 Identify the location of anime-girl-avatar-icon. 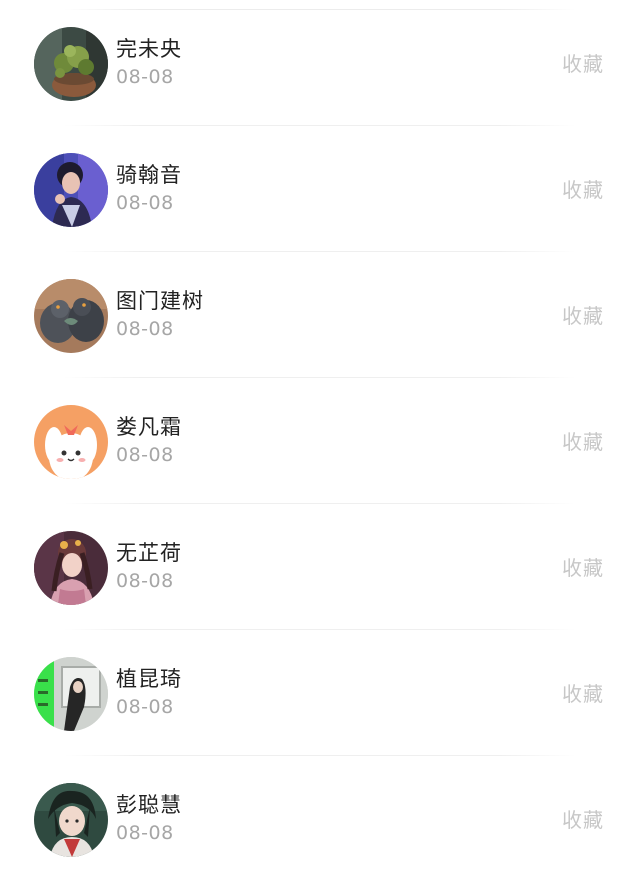
(71, 568).